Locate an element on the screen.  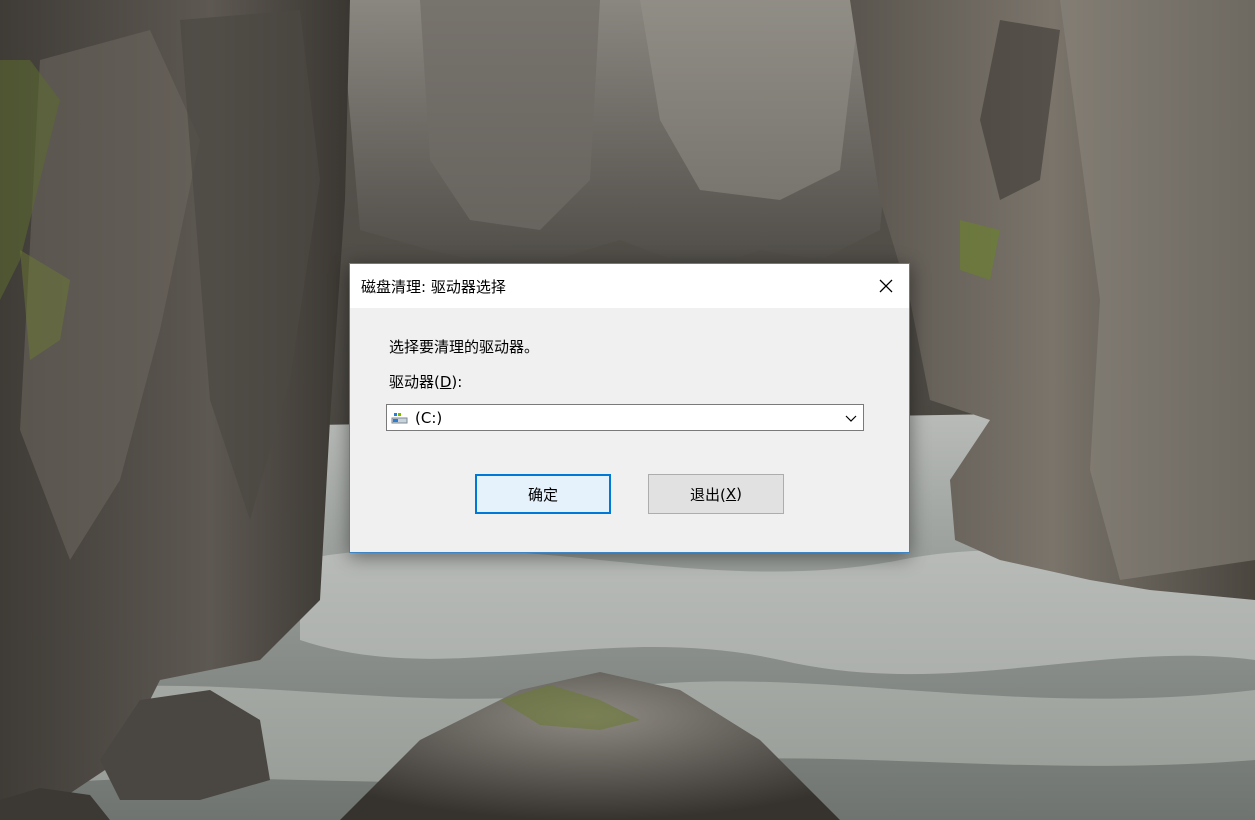
close-button is located at coordinates (886, 286).